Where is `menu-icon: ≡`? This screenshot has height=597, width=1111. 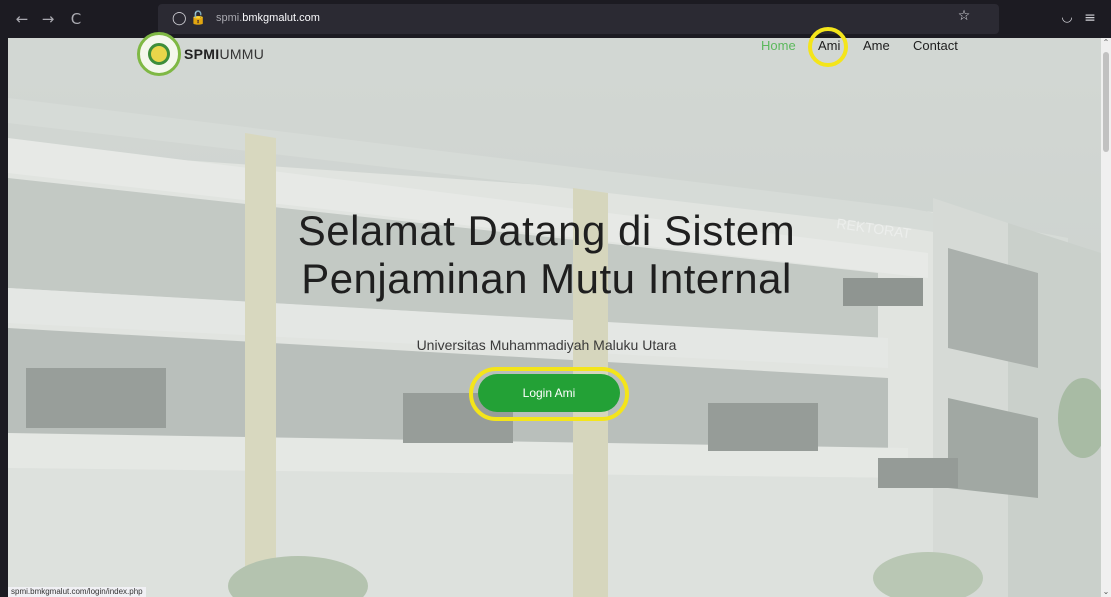
menu-icon: ≡ is located at coordinates (1090, 18).